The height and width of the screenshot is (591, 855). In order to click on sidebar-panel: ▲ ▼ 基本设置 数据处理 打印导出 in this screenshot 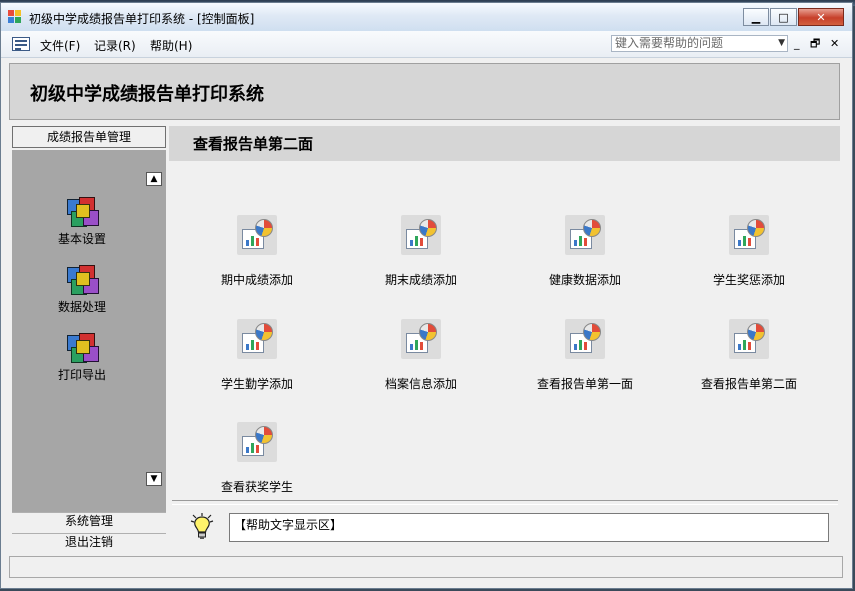, I will do `click(89, 331)`.